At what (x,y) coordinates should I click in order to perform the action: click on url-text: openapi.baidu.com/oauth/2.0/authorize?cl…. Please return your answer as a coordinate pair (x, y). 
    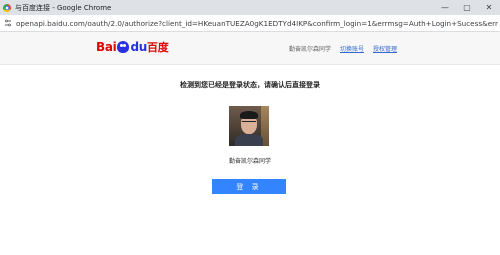
    Looking at the image, I should click on (257, 23).